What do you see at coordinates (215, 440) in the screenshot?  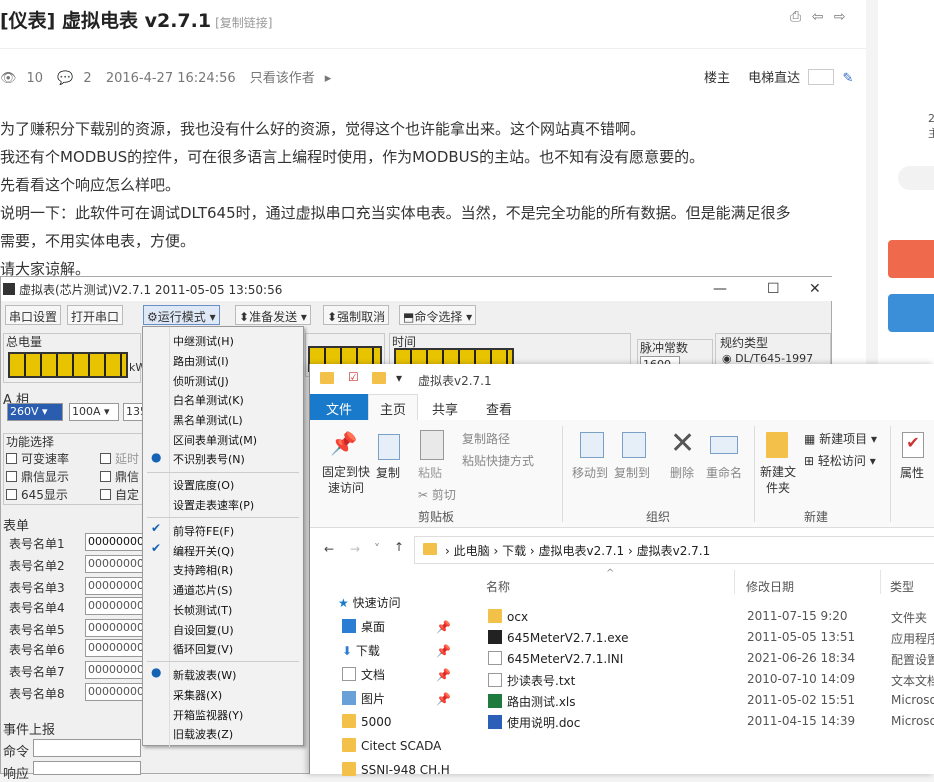 I see `menu-item: 区间表单测试(M)` at bounding box center [215, 440].